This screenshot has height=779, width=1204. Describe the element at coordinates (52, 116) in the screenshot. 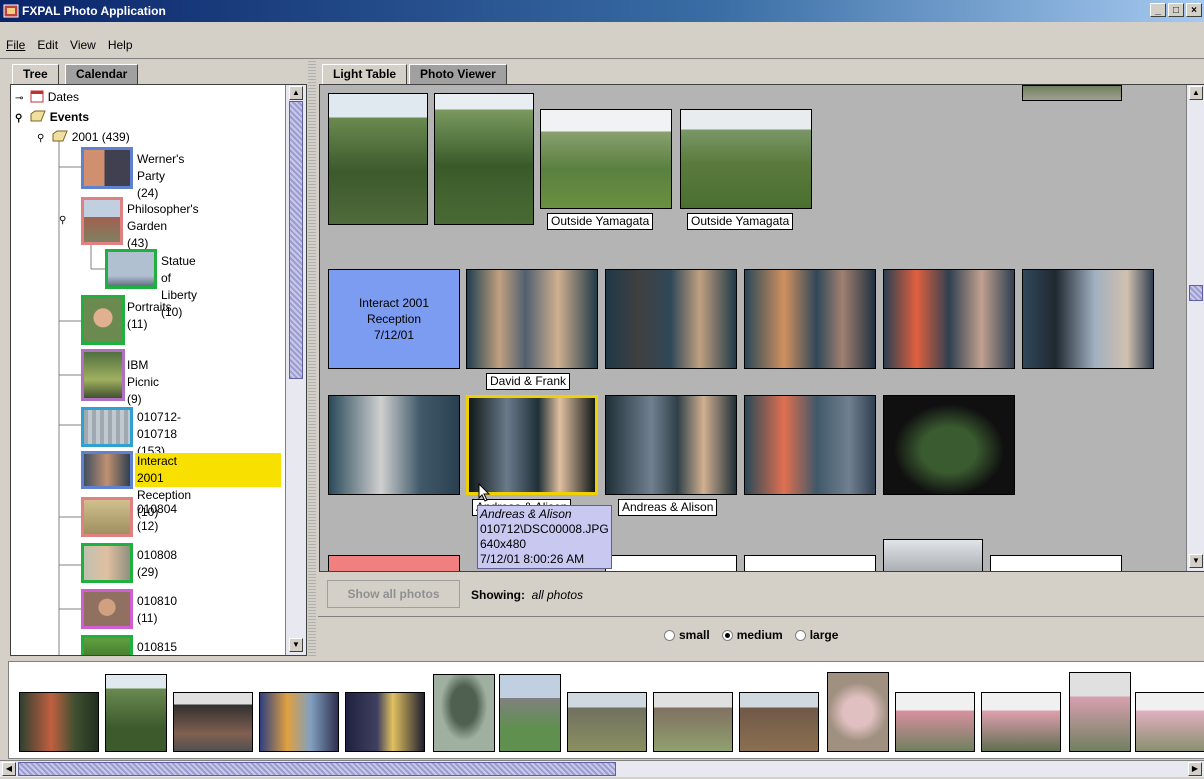

I see `tree-events: ⚲ Events` at that location.